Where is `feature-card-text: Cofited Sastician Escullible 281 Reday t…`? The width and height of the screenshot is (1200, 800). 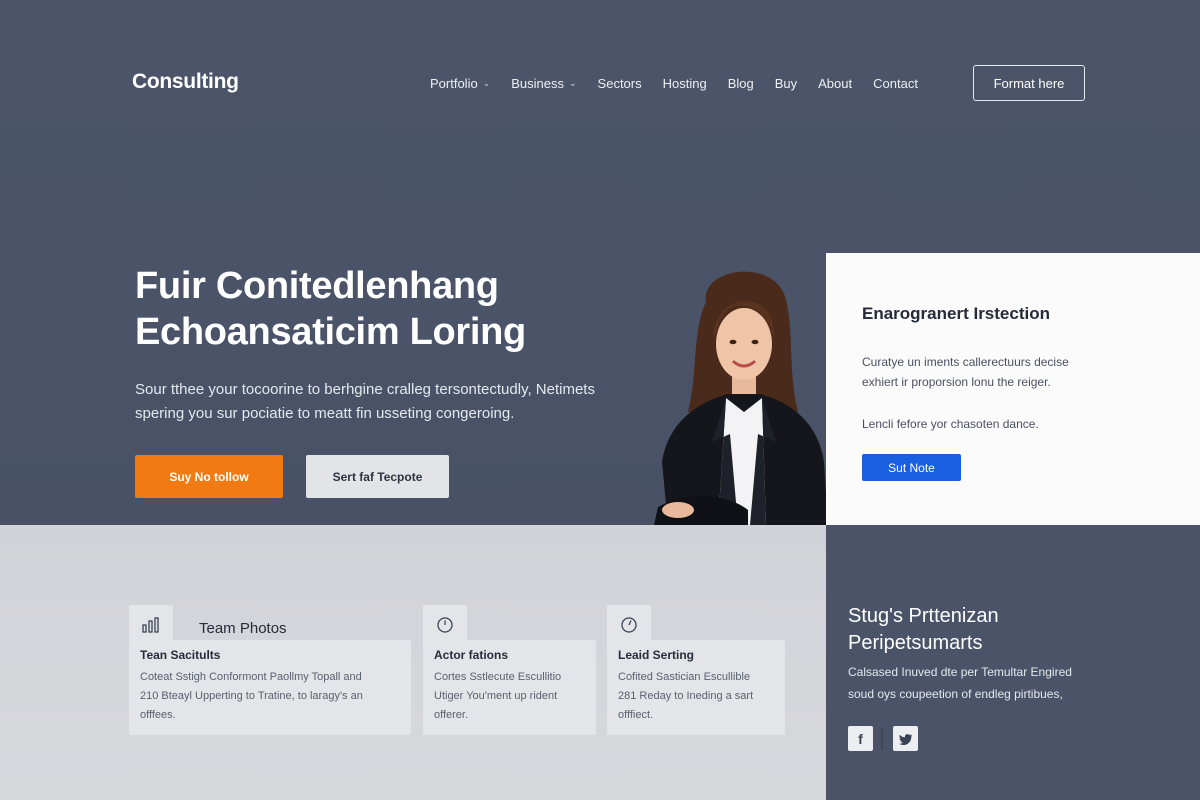 feature-card-text: Cofited Sastician Escullible 281 Reday t… is located at coordinates (685, 696).